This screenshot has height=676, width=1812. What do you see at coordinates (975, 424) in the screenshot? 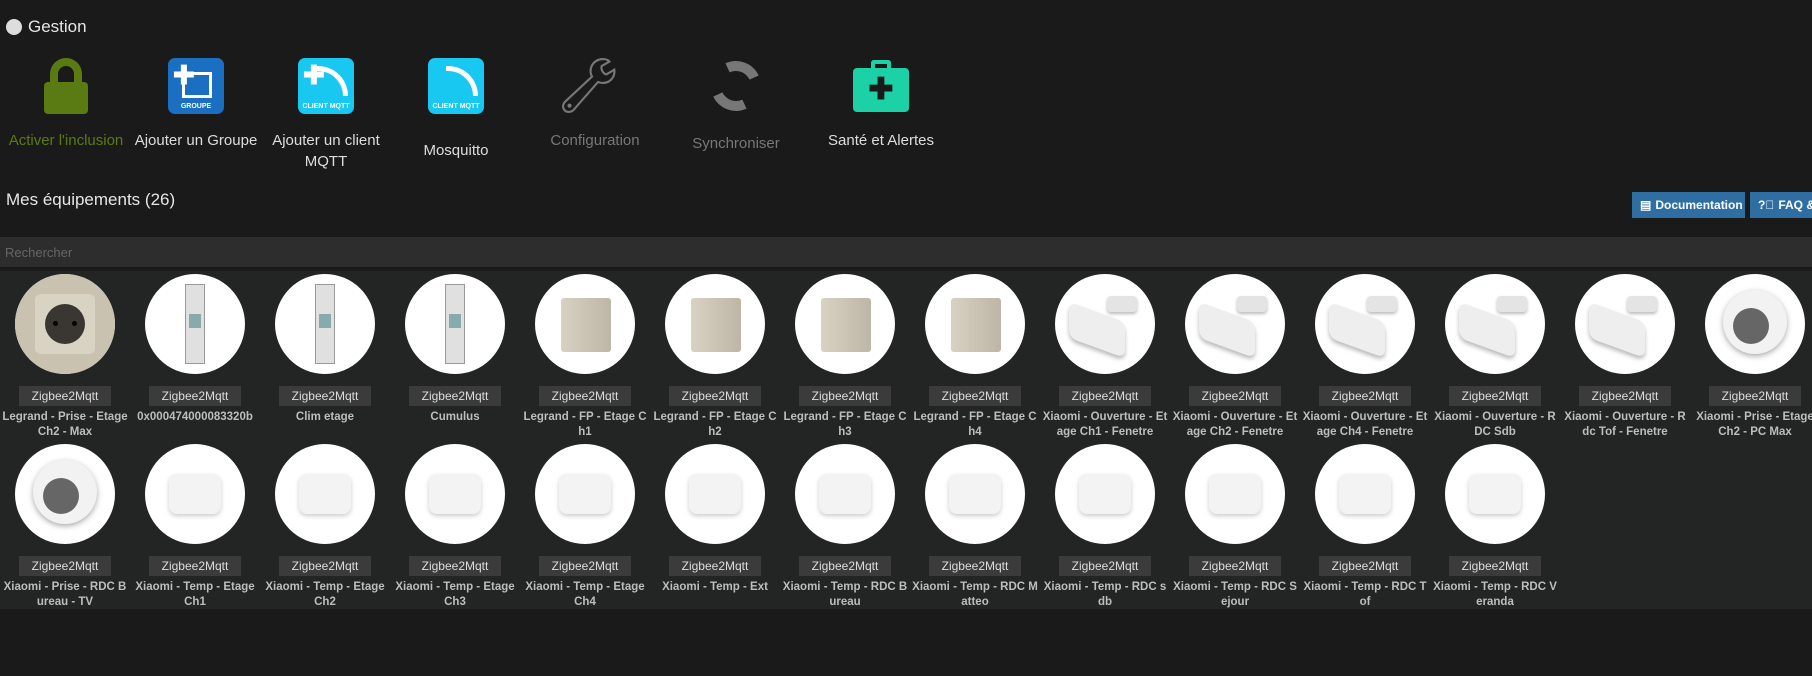
I see `device-name: Legrand - FP - Etage Ch4` at bounding box center [975, 424].